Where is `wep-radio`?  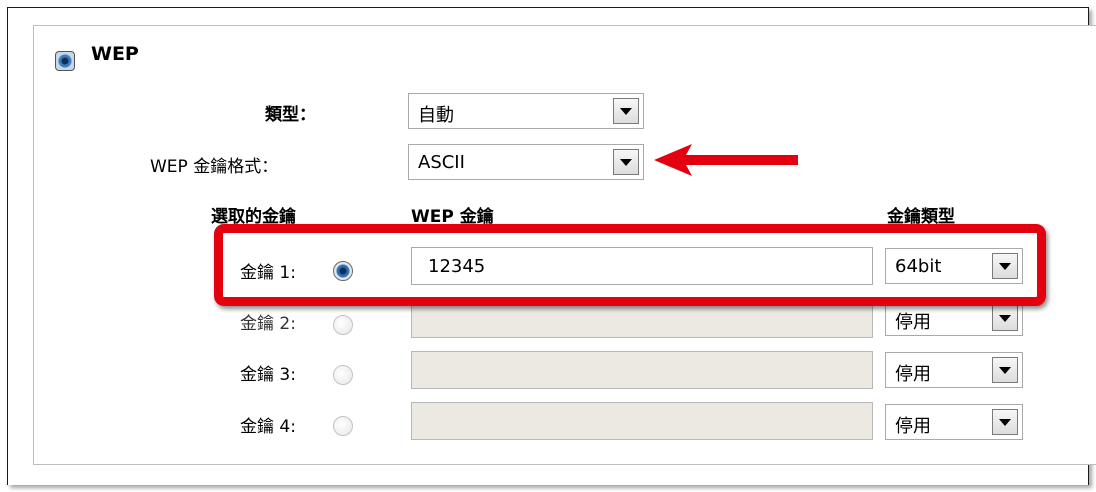 wep-radio is located at coordinates (65, 61).